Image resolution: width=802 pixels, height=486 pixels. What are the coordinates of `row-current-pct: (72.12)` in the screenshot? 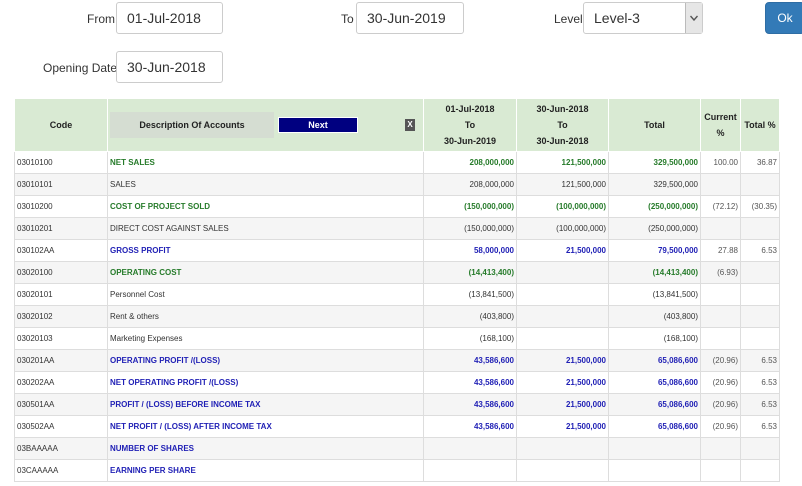 It's located at (720, 206).